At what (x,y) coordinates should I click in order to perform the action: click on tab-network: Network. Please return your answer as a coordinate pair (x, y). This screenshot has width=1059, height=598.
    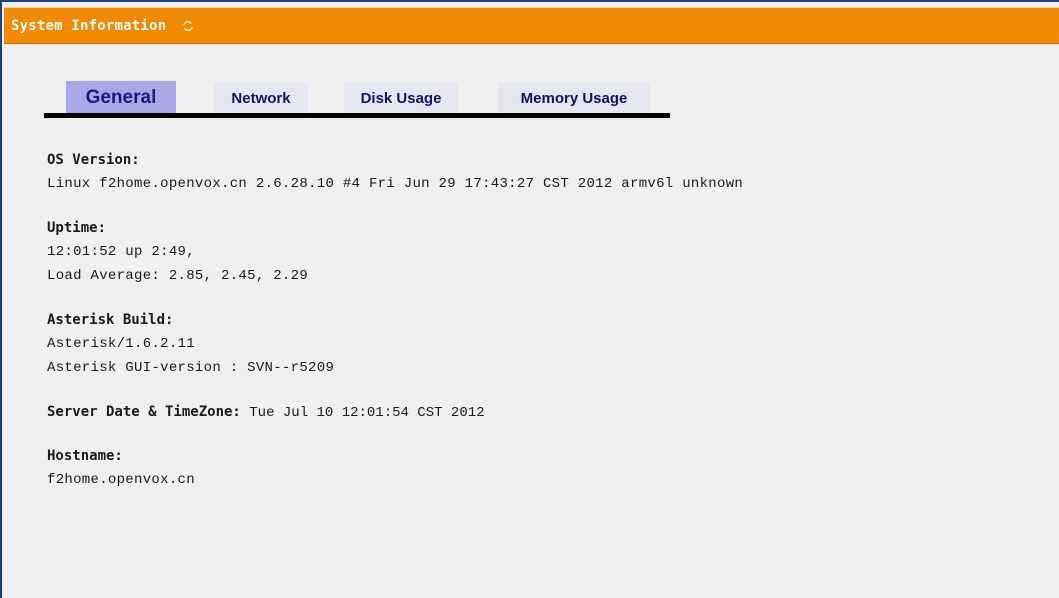
    Looking at the image, I should click on (261, 98).